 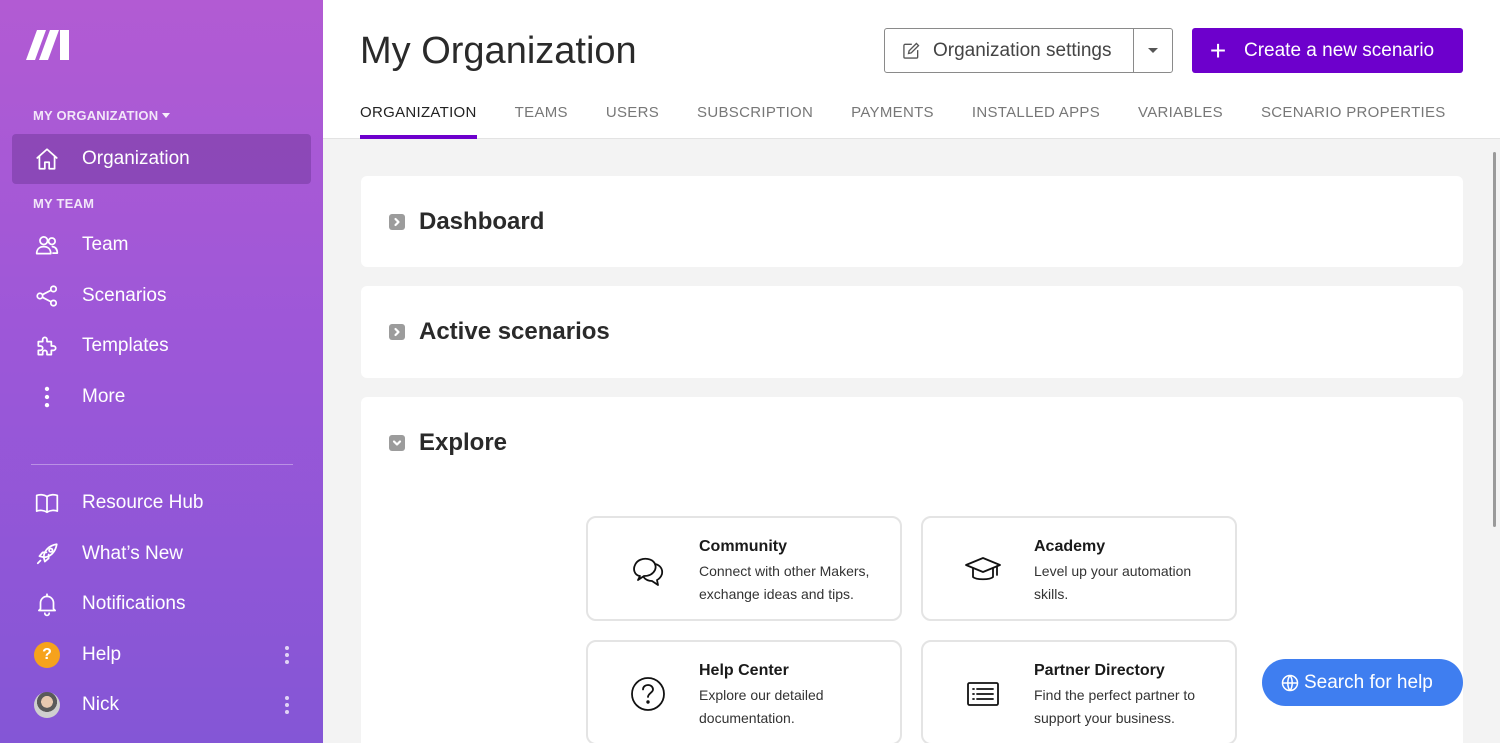 What do you see at coordinates (47, 346) in the screenshot?
I see `puzzle-icon` at bounding box center [47, 346].